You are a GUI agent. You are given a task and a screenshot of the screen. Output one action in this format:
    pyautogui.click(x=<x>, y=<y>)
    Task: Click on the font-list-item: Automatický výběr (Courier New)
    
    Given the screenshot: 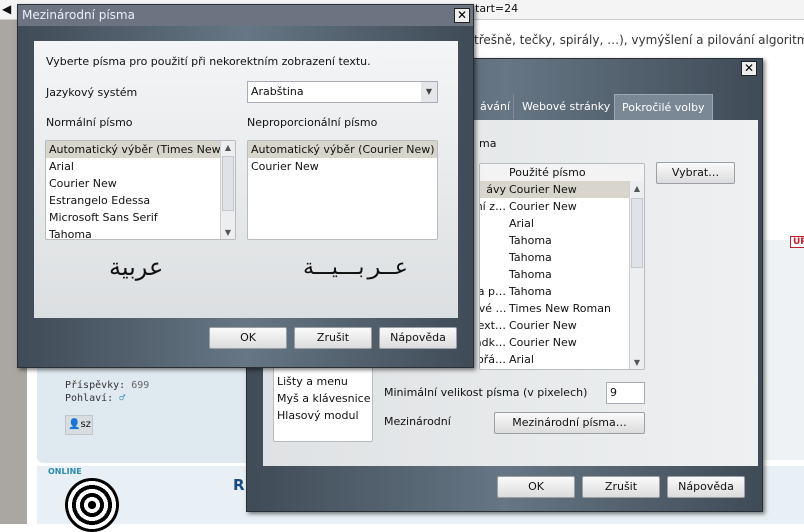 What is the action you would take?
    pyautogui.click(x=342, y=149)
    